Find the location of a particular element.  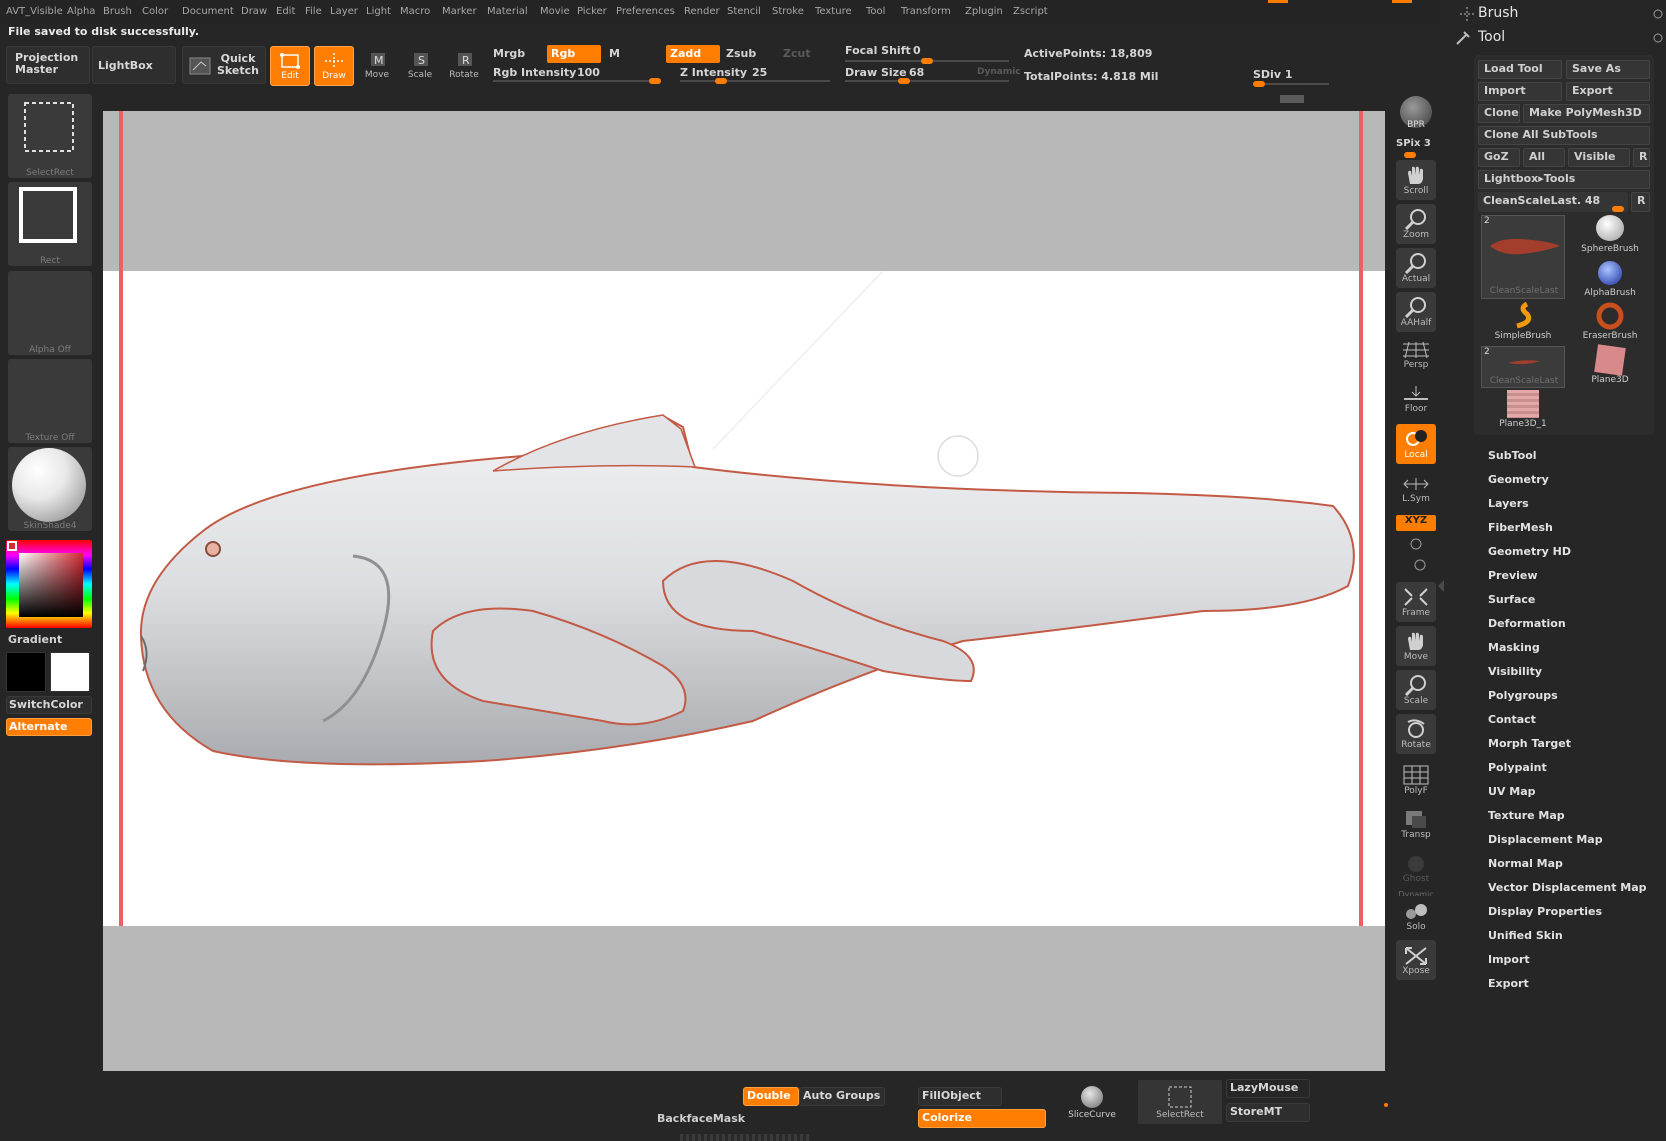

select-rect-tile: SelectRect is located at coordinates (50, 136).